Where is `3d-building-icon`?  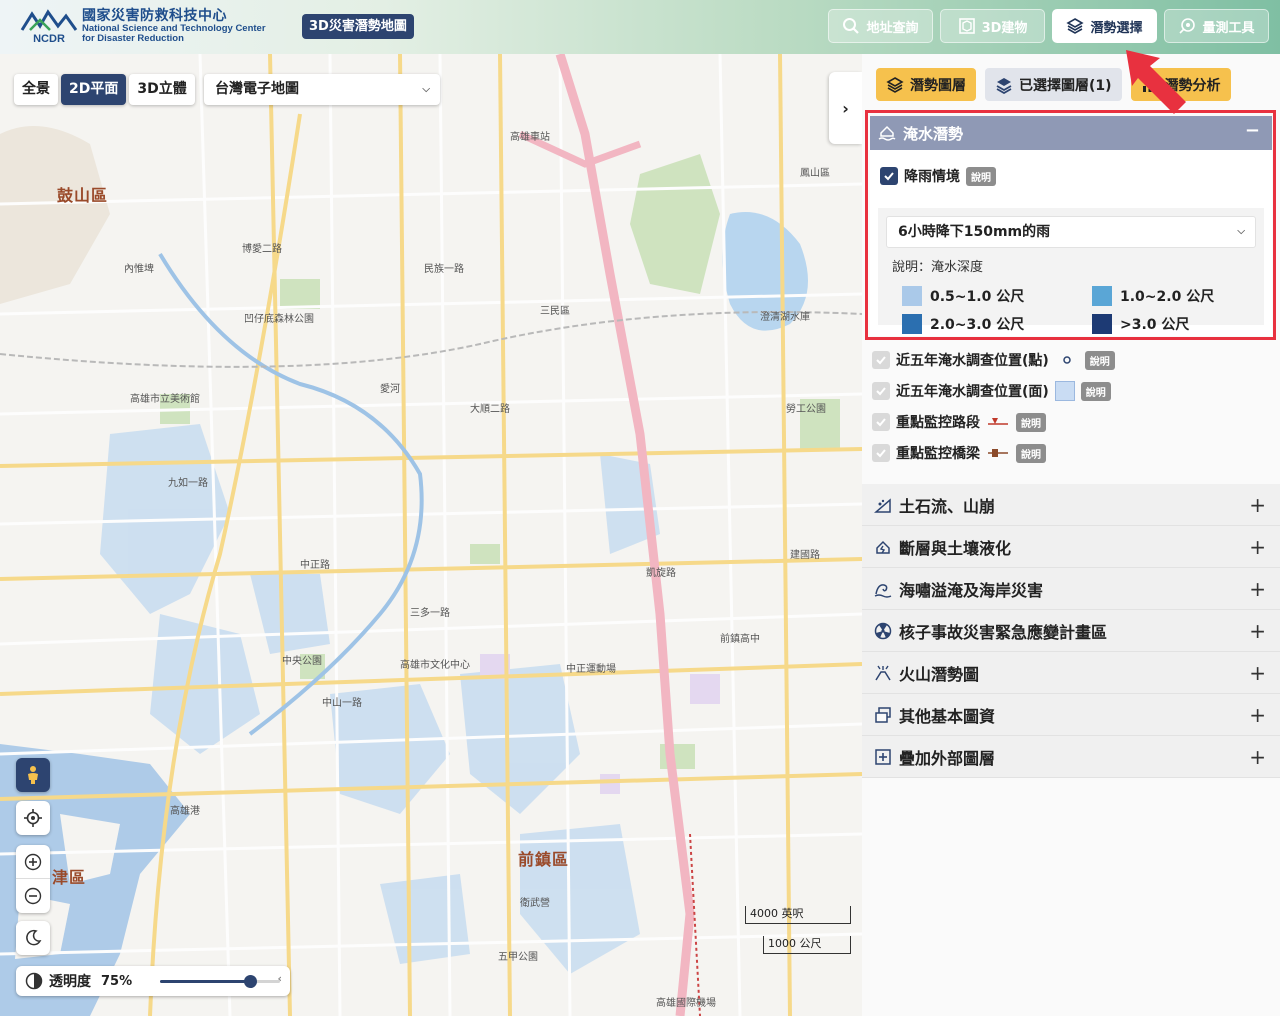 3d-building-icon is located at coordinates (966, 26).